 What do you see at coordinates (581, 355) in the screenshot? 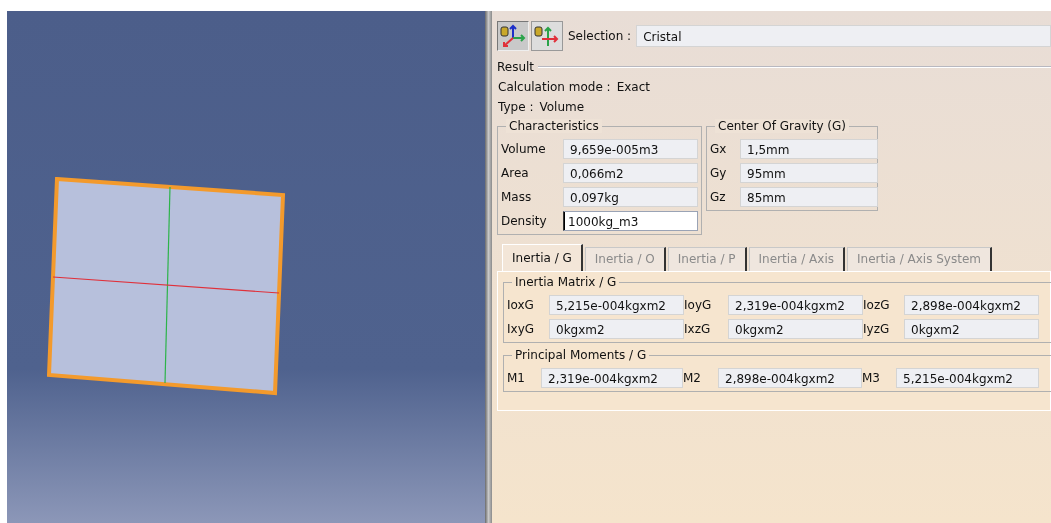
I see `group-title: Principal Moments / G` at bounding box center [581, 355].